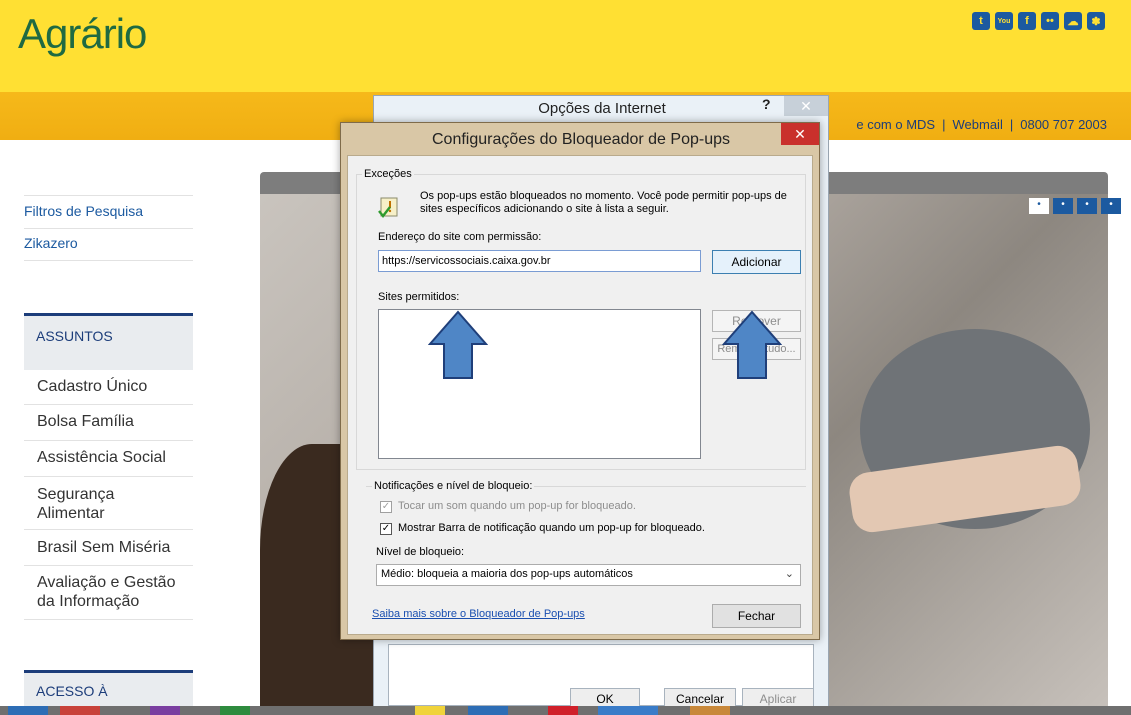 The width and height of the screenshot is (1131, 715). What do you see at coordinates (117, 592) in the screenshot?
I see `subject-avaliacao-gestao: Avaliação e Gestão da Informação` at bounding box center [117, 592].